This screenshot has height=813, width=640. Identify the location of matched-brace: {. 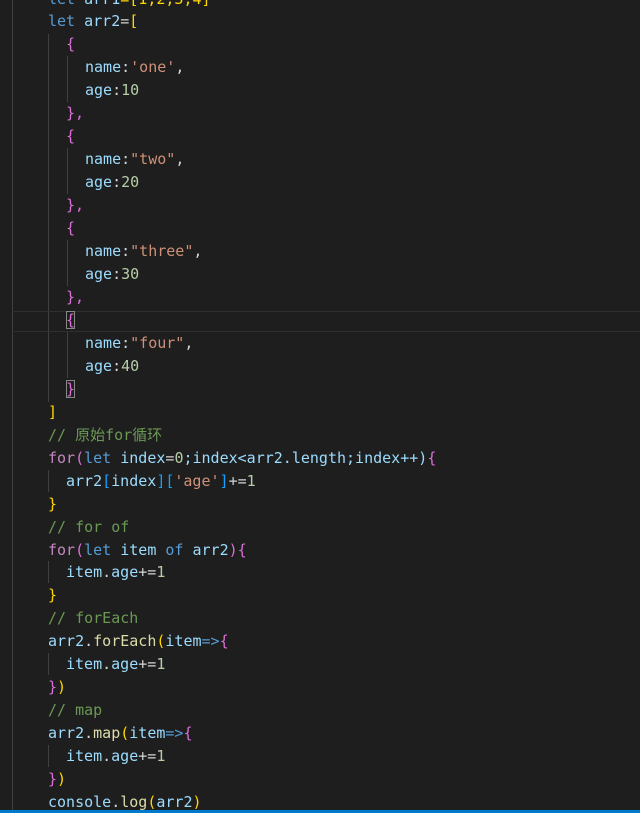
(71, 320).